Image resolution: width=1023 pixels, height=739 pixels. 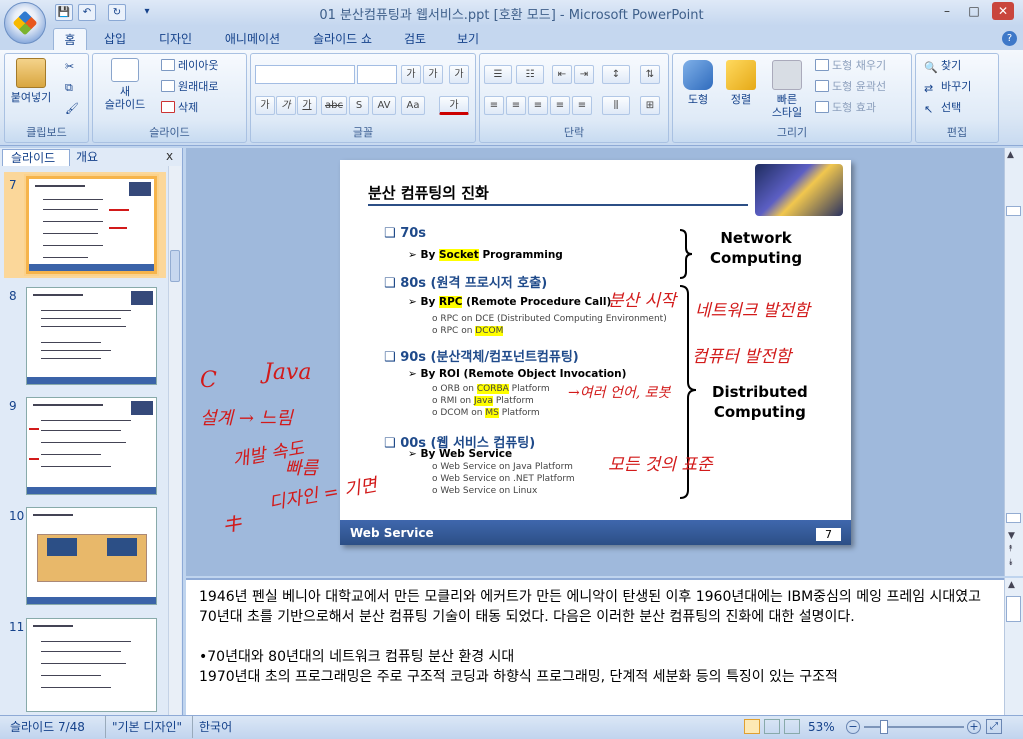 What do you see at coordinates (850, 66) in the screenshot?
I see `shape-fill-button: 도형 채우기` at bounding box center [850, 66].